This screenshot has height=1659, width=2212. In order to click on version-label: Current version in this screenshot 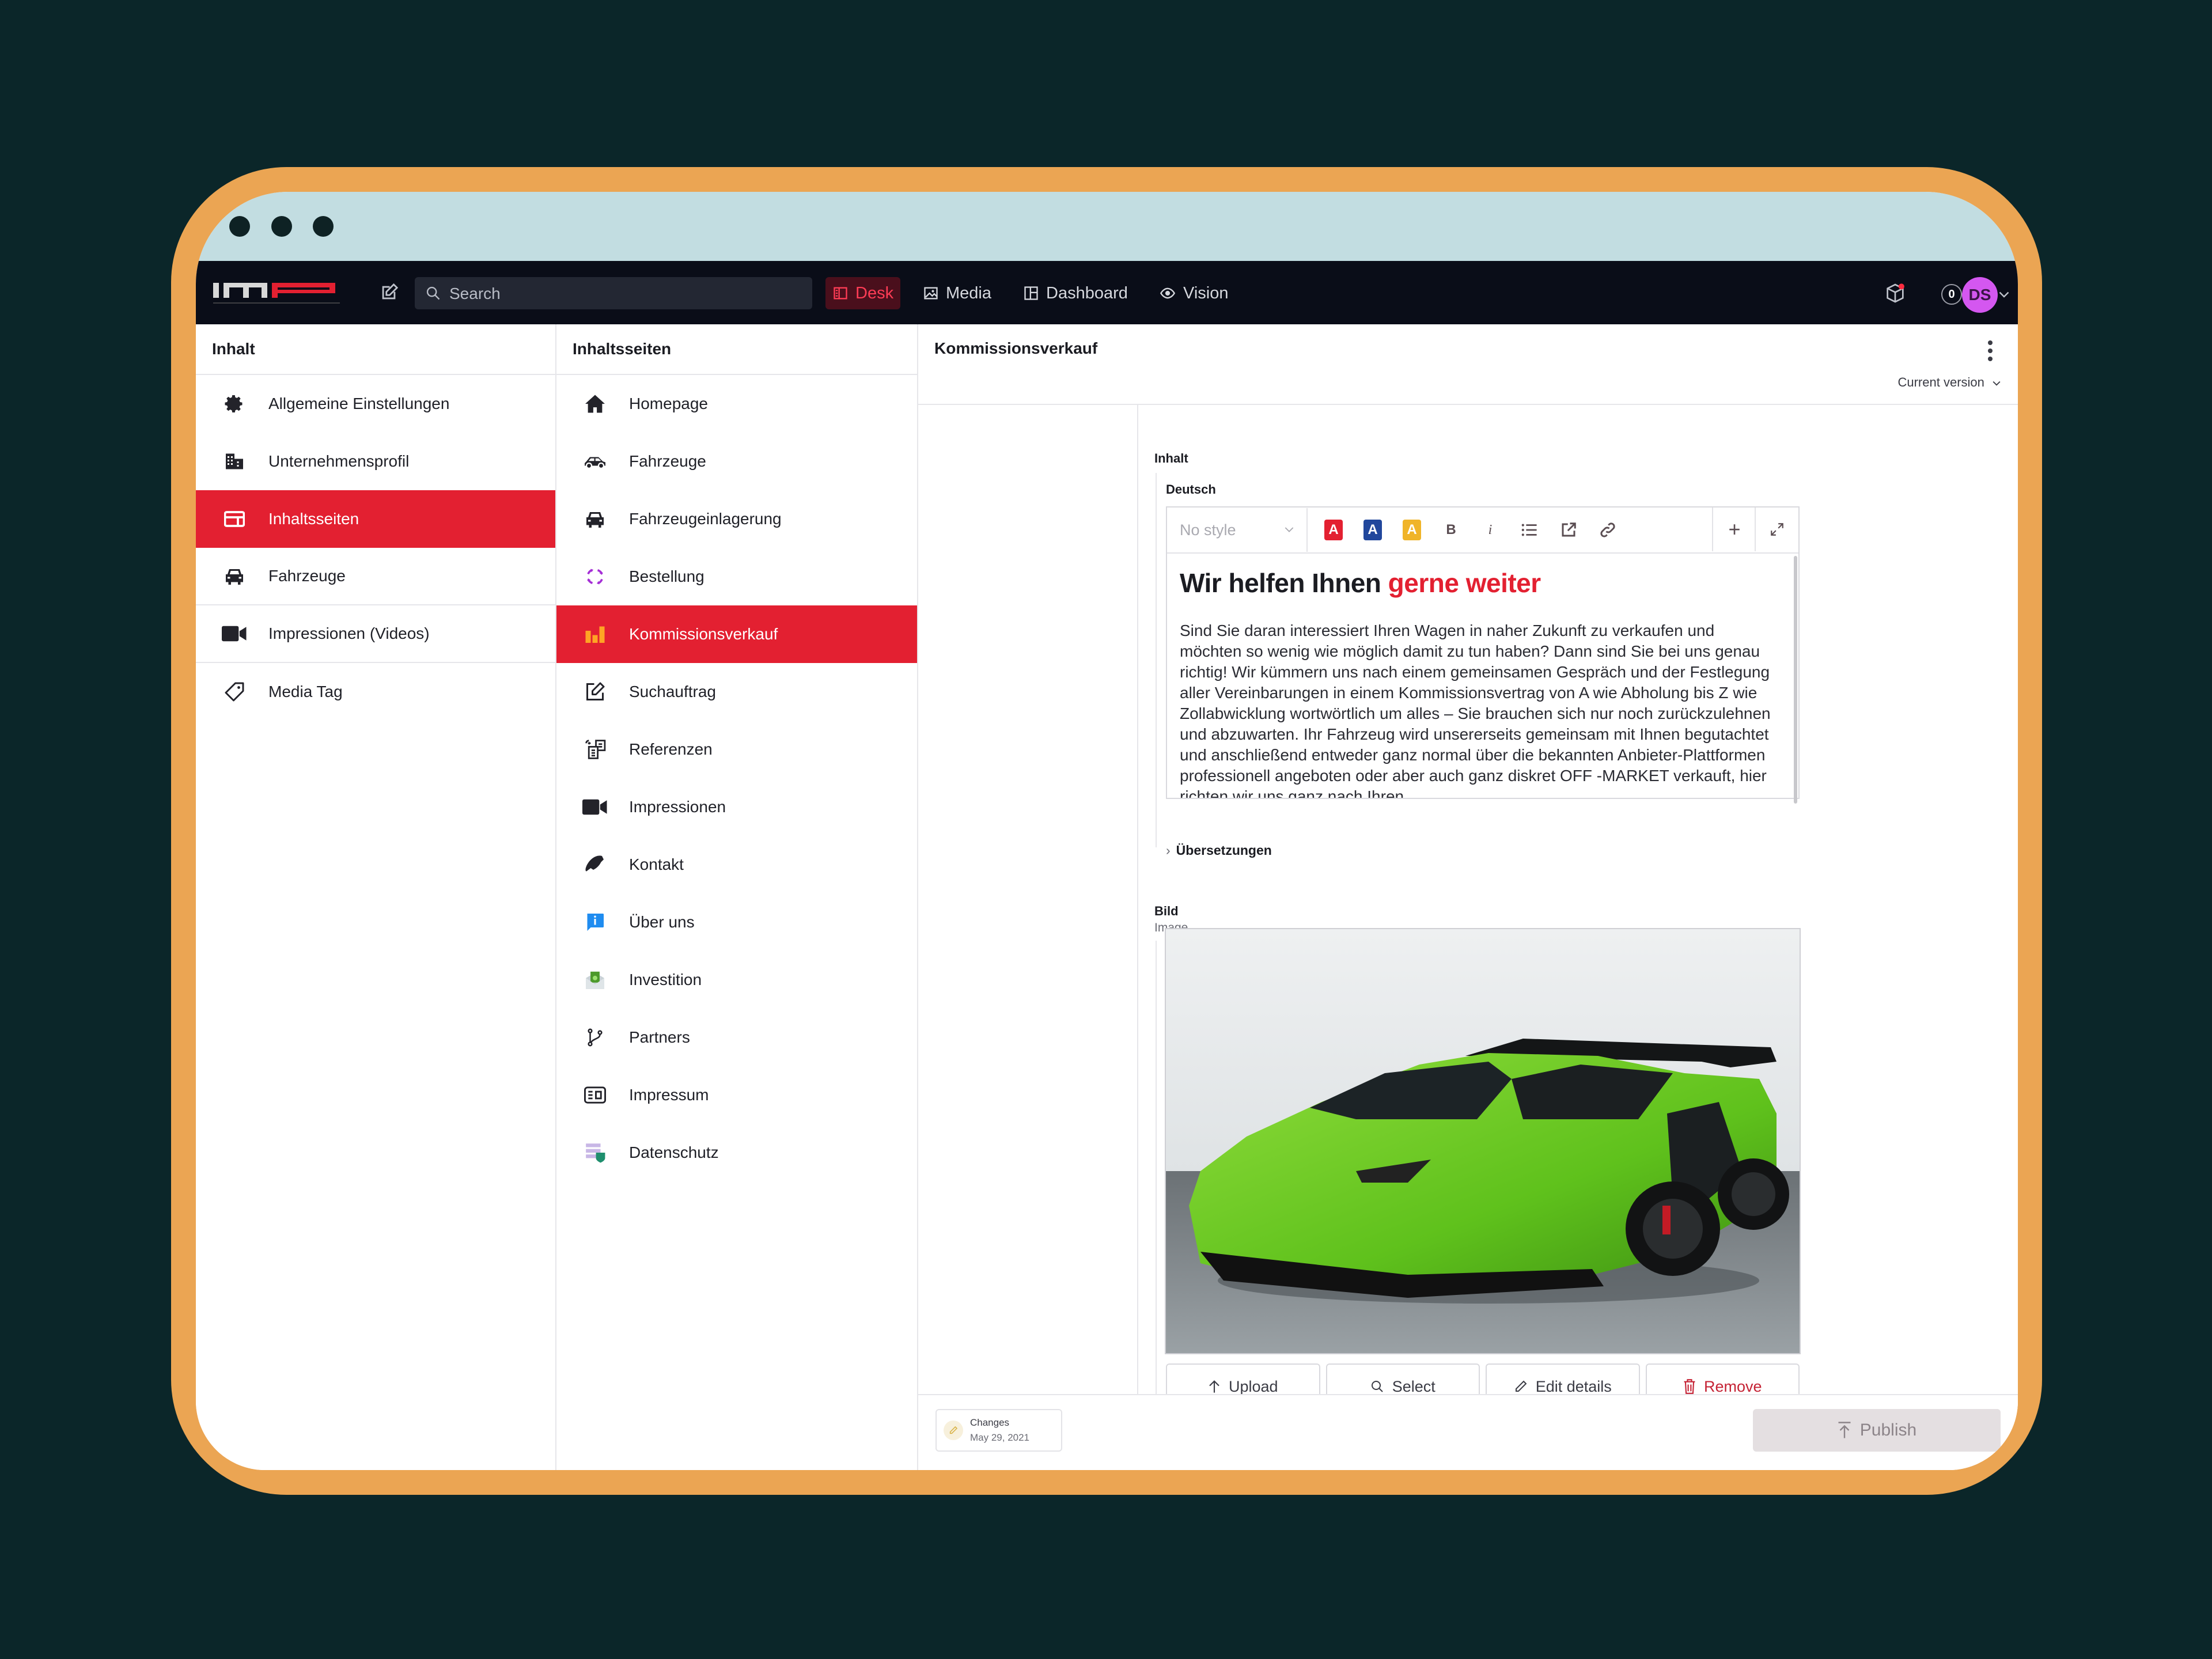, I will do `click(1940, 382)`.